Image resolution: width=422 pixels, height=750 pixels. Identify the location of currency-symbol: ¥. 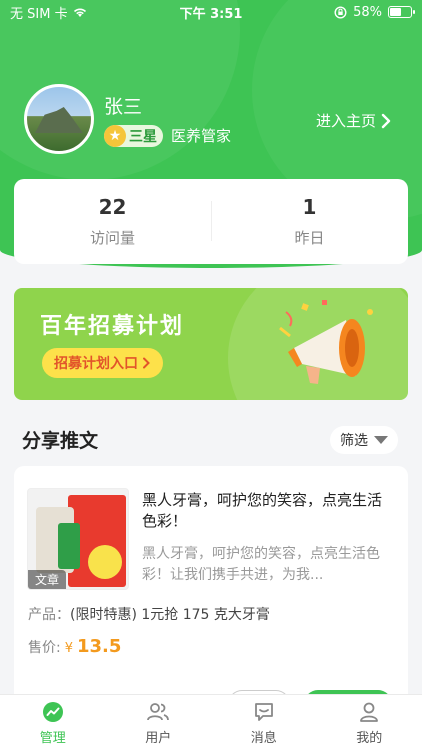
(68, 648).